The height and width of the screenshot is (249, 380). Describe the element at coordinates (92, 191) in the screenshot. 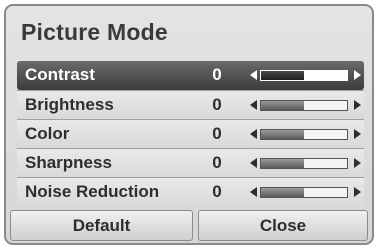

I see `setting-label: Noise Reduction` at that location.